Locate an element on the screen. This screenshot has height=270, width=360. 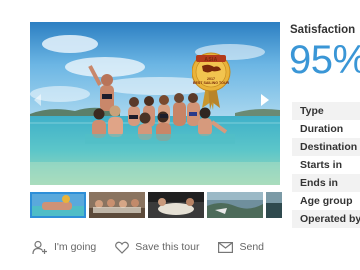
detail-row-duration: Duration is located at coordinates (322, 129).